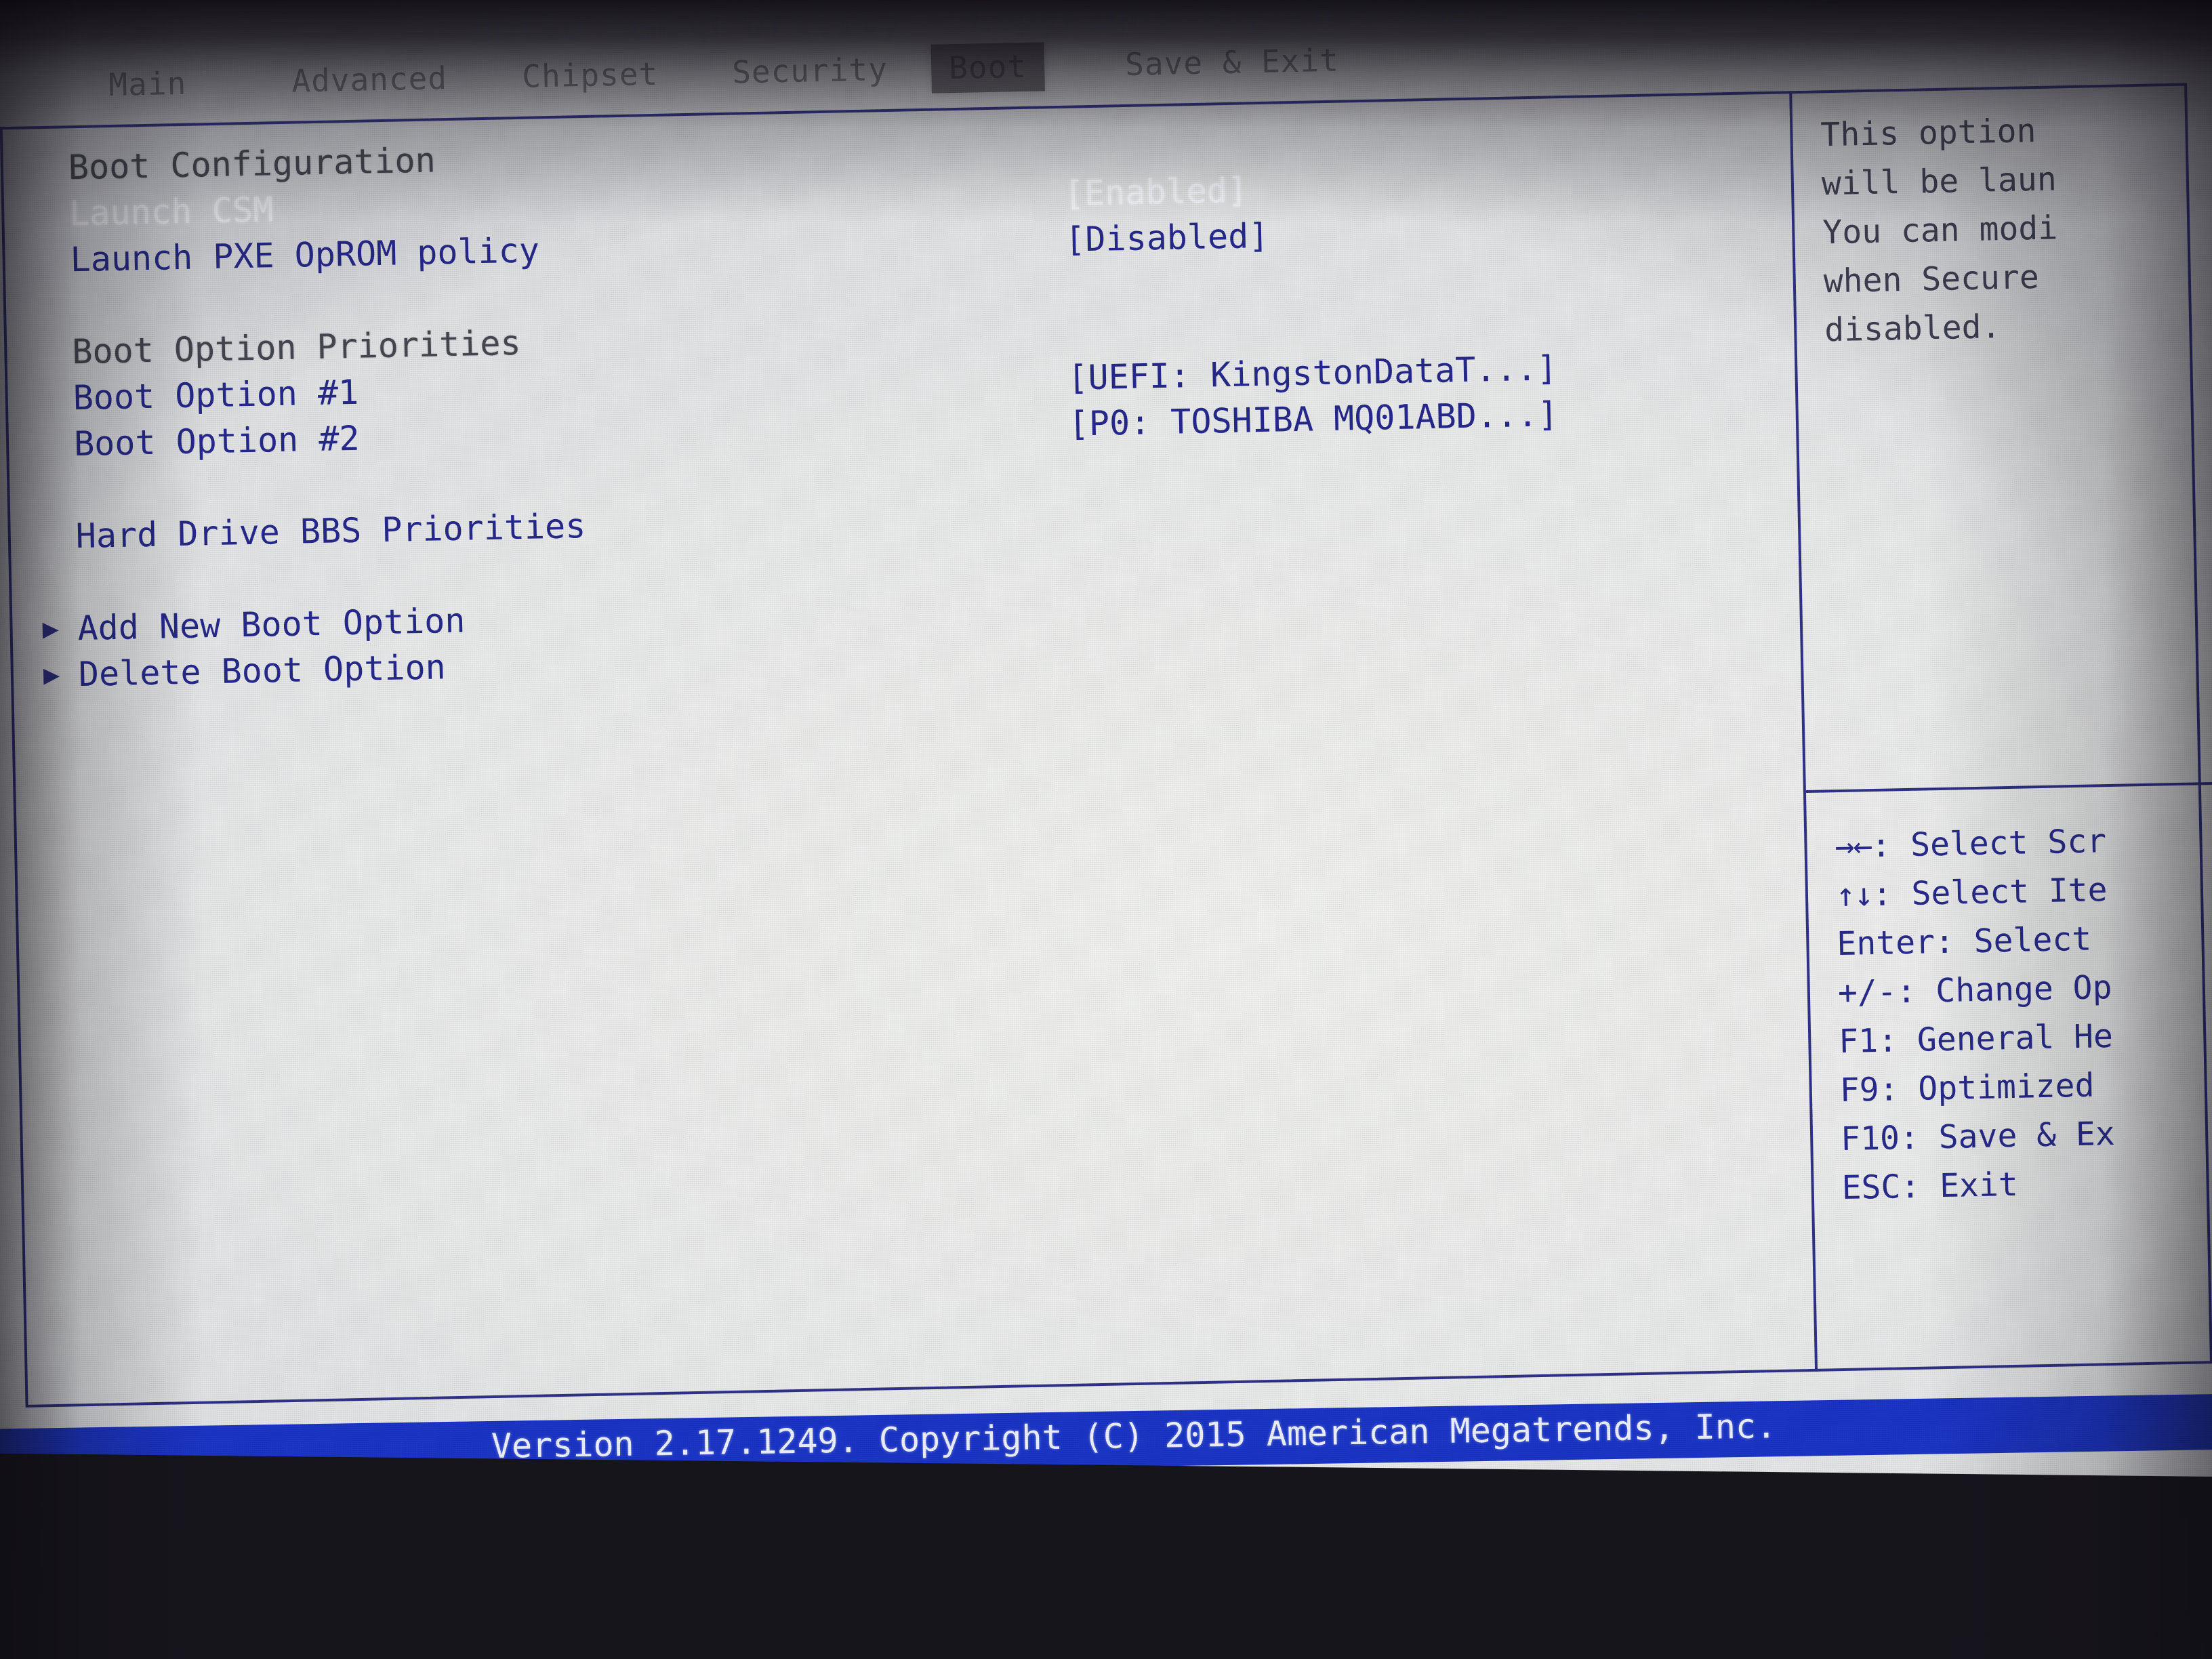 This screenshot has height=1659, width=2212. I want to click on tab-security: Security, so click(810, 72).